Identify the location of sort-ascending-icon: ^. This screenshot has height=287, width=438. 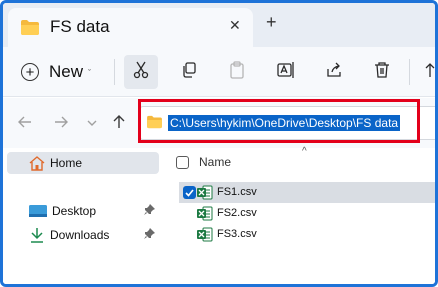
(304, 151).